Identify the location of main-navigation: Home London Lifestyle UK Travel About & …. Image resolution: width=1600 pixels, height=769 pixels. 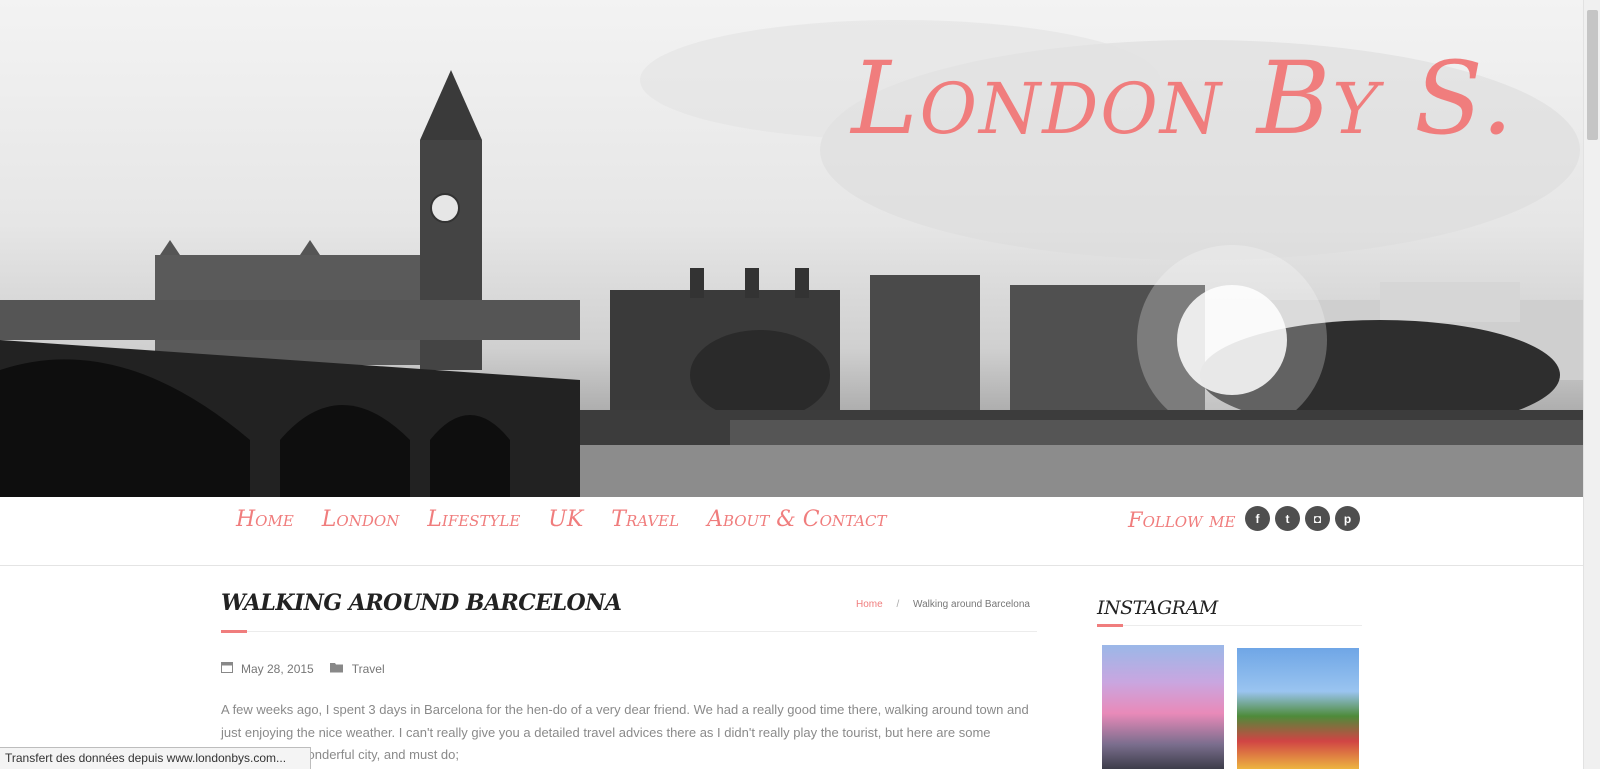
(791, 531).